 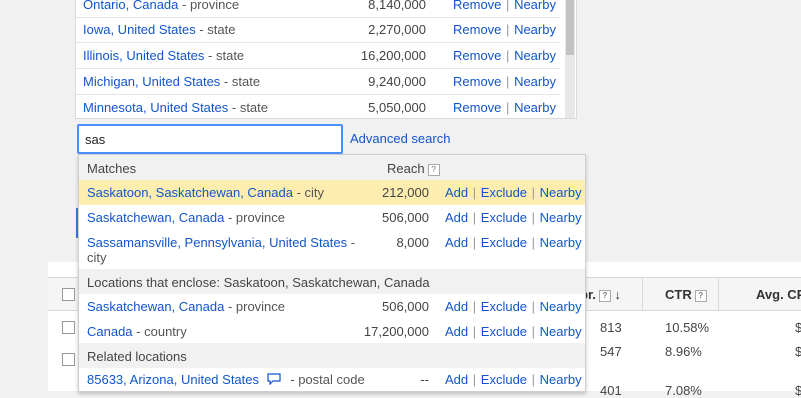 I want to click on target-reach: 16,200,000, so click(x=393, y=55).